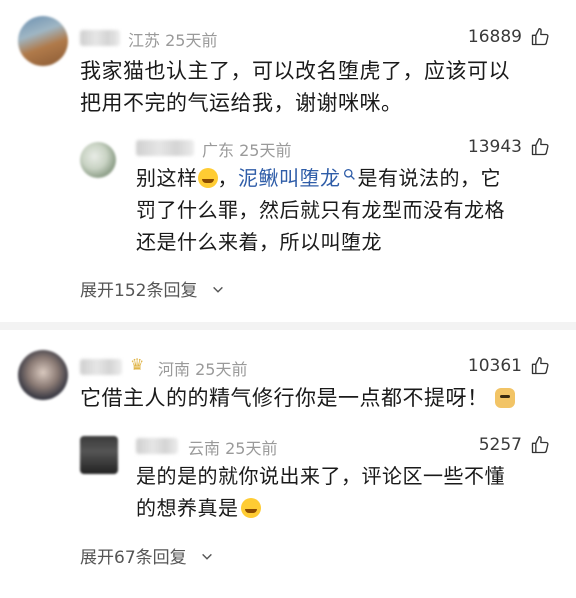  I want to click on reply-like-count: 5257, so click(500, 445).